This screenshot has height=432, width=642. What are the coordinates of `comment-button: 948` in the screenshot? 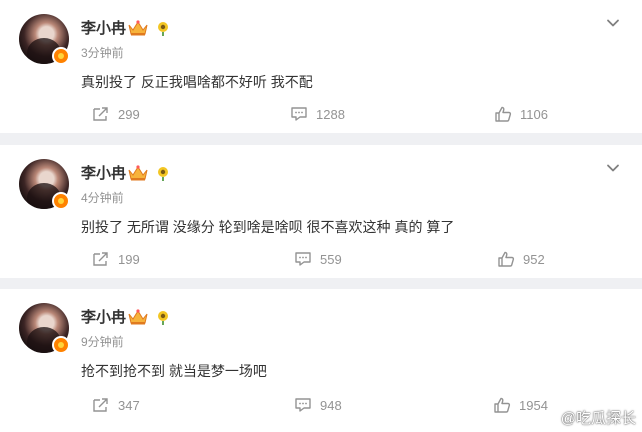 It's located at (318, 405).